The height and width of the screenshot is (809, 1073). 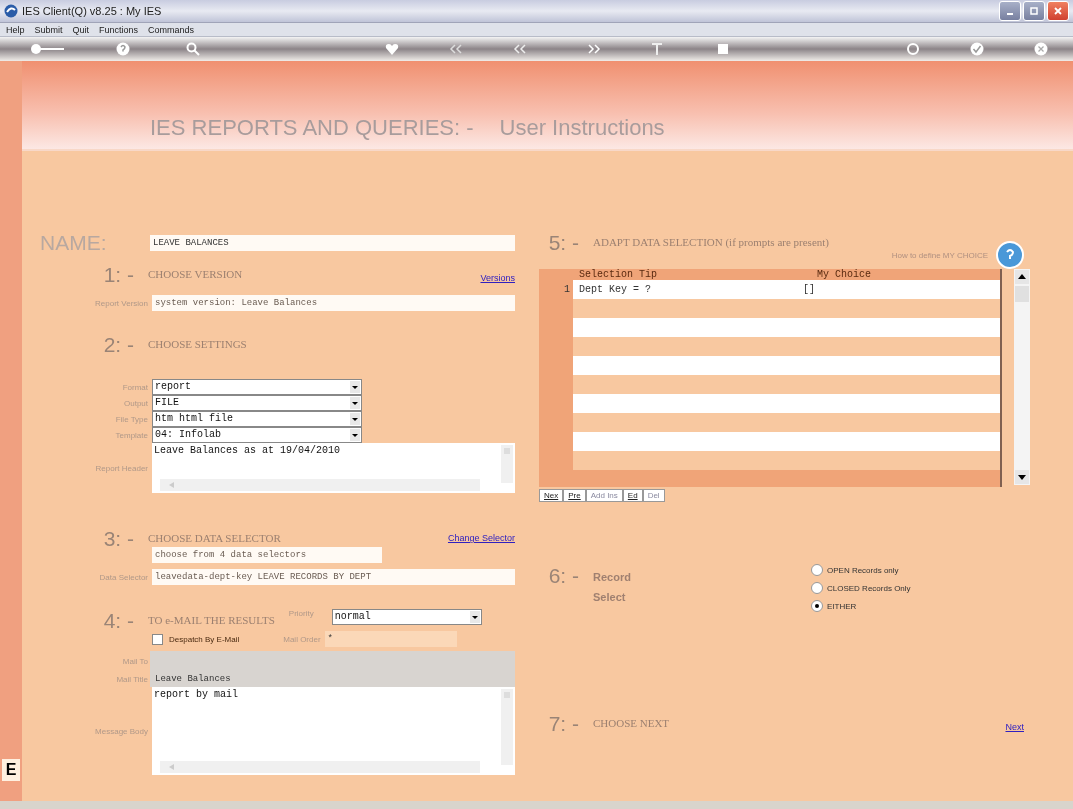 I want to click on maximize-icon, so click(x=1034, y=11).